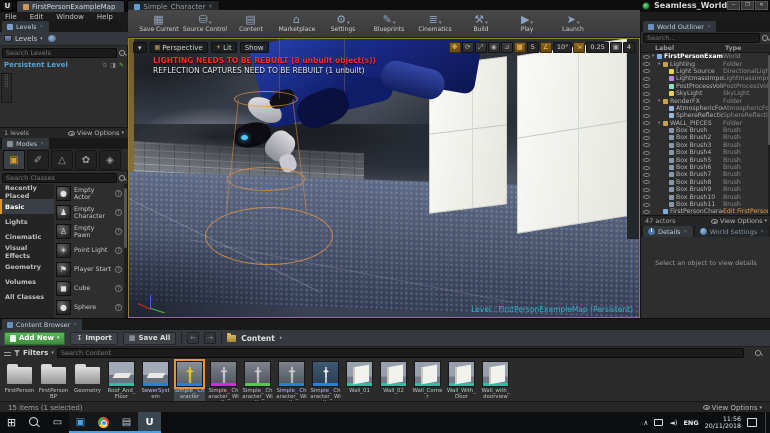 The width and height of the screenshot is (770, 433). I want to click on outliner-row: Box Brush6 Brush, so click(704, 167).